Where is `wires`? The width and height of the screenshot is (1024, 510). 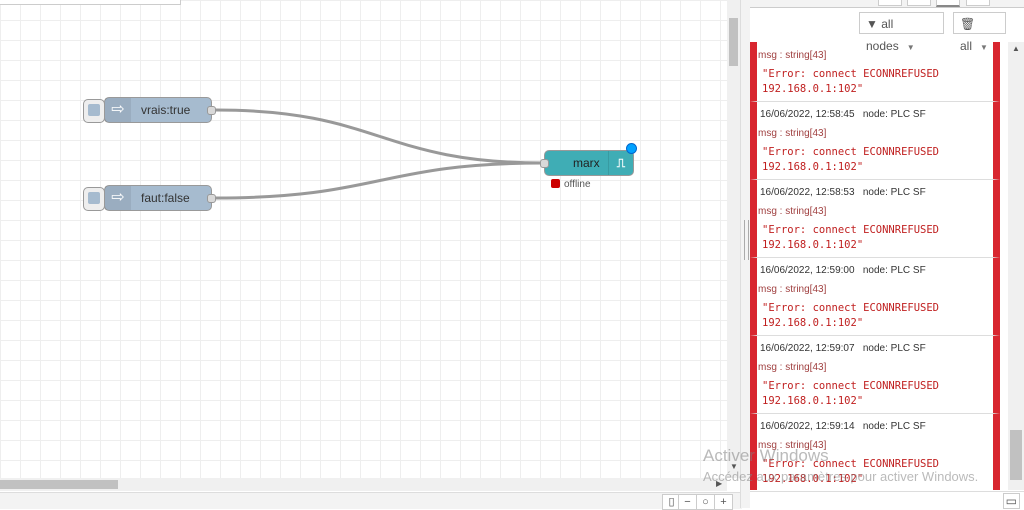 wires is located at coordinates (380, 154).